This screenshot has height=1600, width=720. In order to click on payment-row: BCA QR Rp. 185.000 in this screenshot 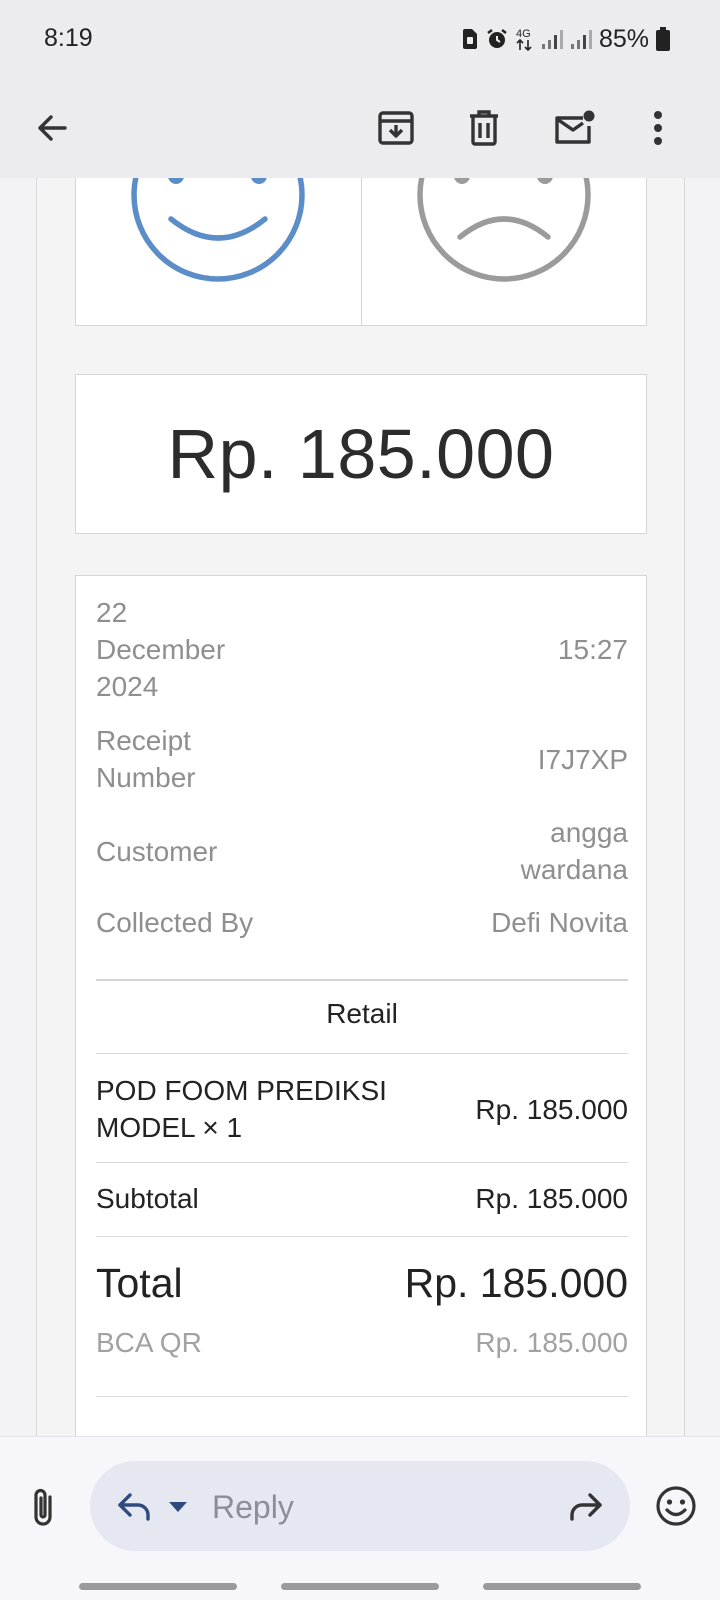, I will do `click(362, 1342)`.